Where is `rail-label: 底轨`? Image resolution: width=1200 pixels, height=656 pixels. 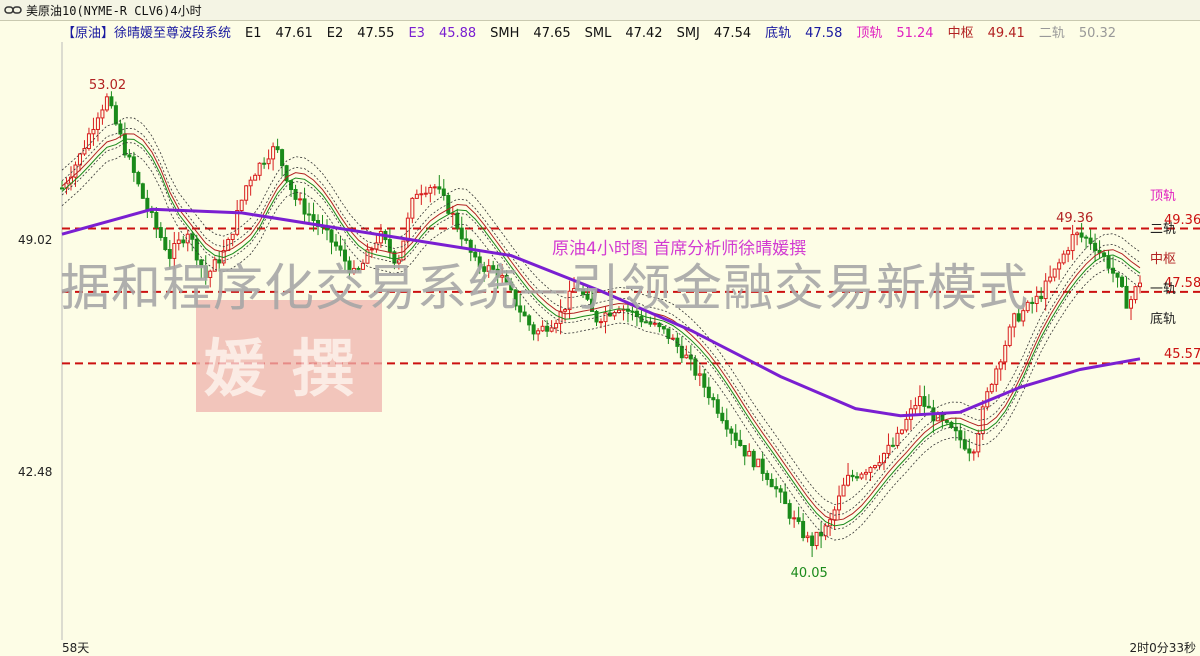 rail-label: 底轨 is located at coordinates (1163, 319).